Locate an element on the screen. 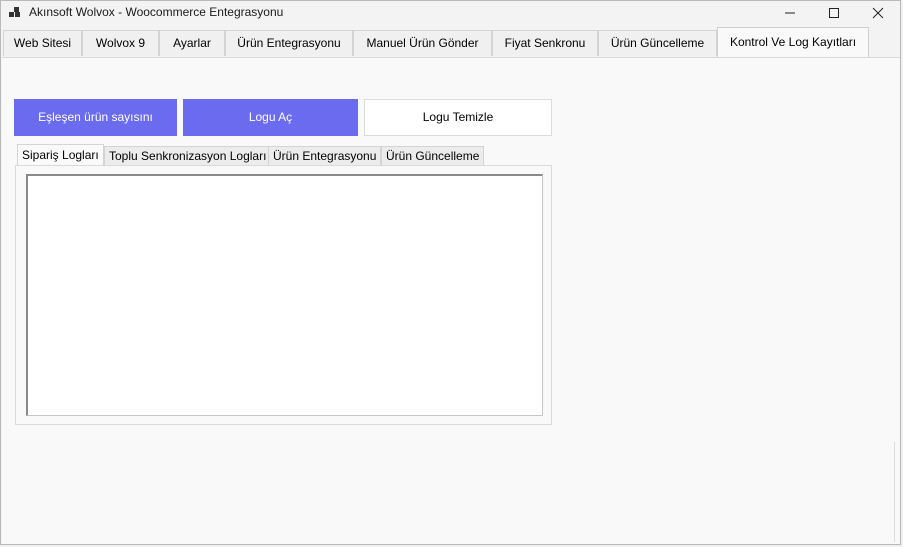  maximize-icon is located at coordinates (834, 13).